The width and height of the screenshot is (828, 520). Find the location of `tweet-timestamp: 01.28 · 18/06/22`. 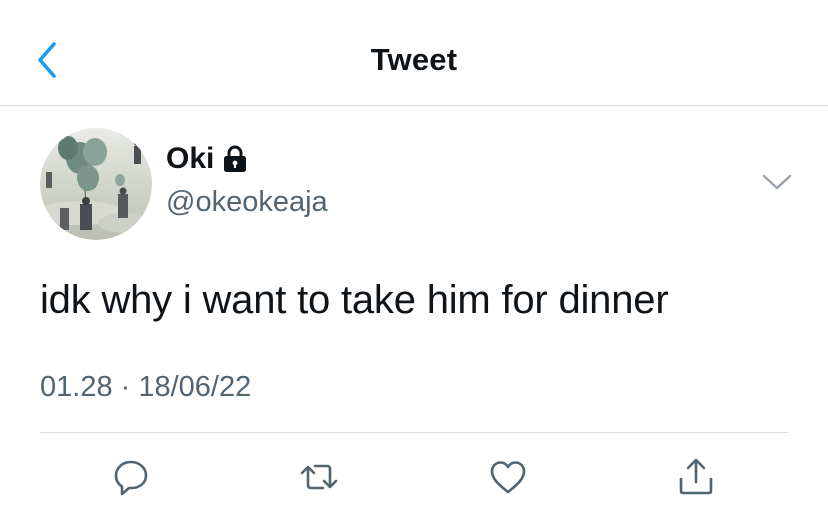

tweet-timestamp: 01.28 · 18/06/22 is located at coordinates (145, 387).